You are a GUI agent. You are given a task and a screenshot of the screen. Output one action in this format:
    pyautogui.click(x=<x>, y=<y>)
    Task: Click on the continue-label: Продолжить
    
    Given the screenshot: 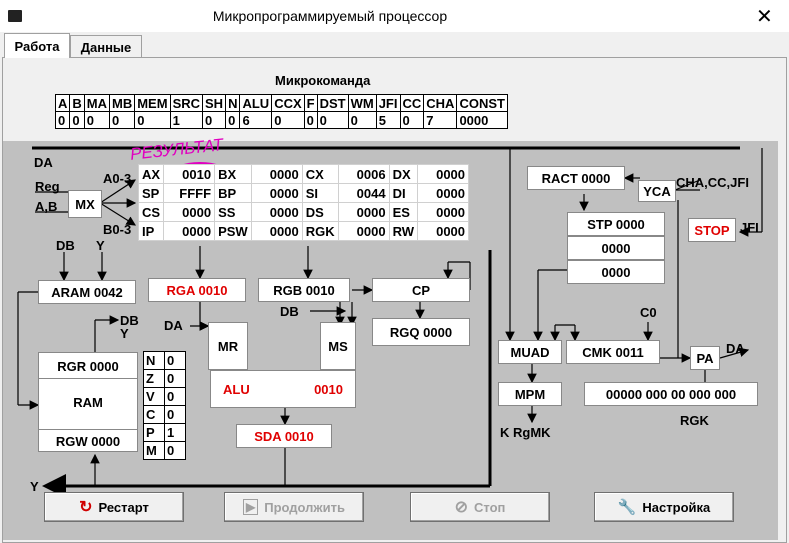 What is the action you would take?
    pyautogui.click(x=304, y=507)
    